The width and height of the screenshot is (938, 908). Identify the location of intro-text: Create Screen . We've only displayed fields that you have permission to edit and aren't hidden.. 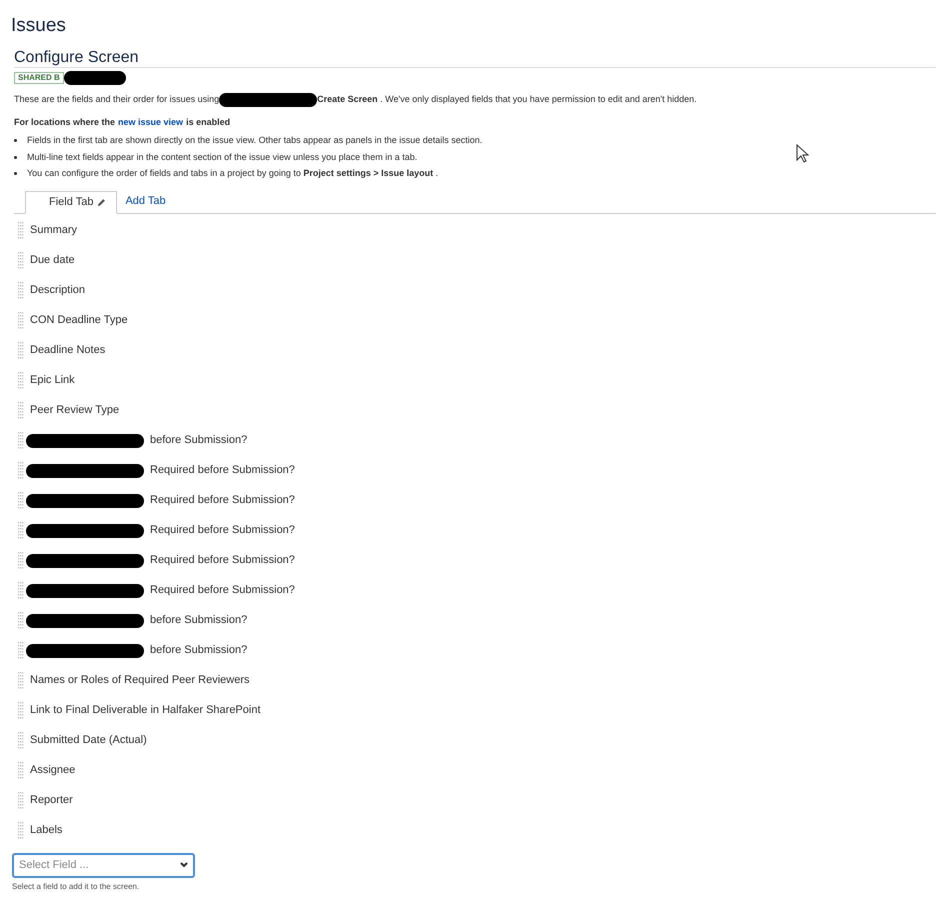
(507, 99).